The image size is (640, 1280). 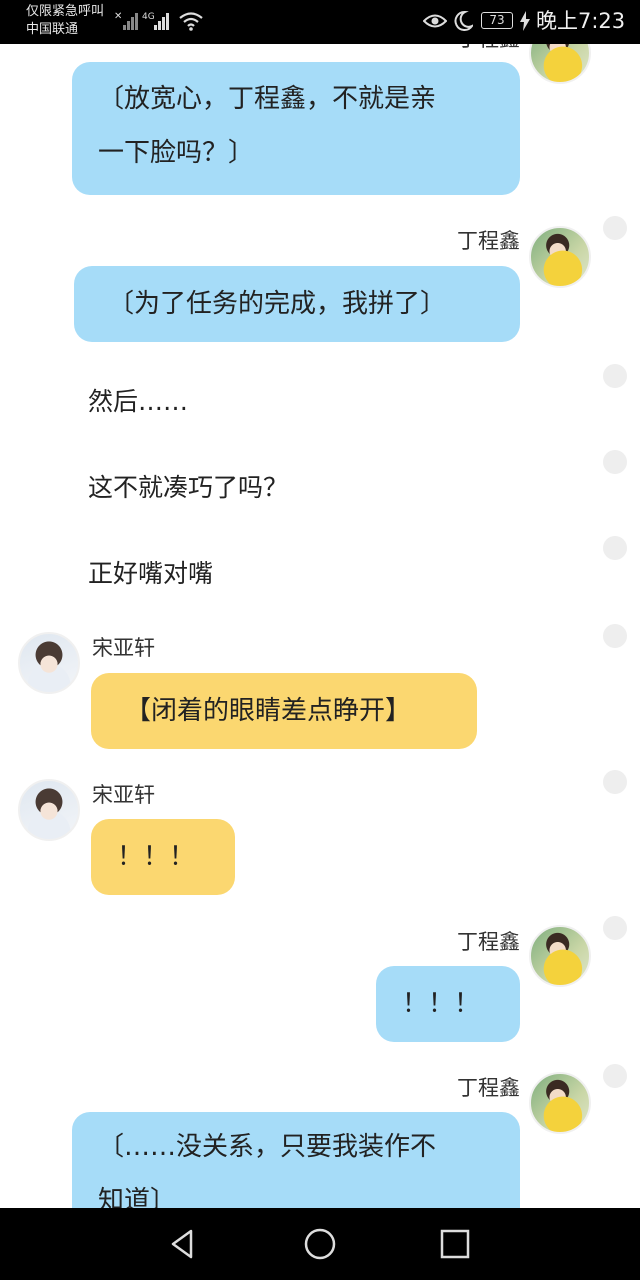 I want to click on charging-icon, so click(x=525, y=21).